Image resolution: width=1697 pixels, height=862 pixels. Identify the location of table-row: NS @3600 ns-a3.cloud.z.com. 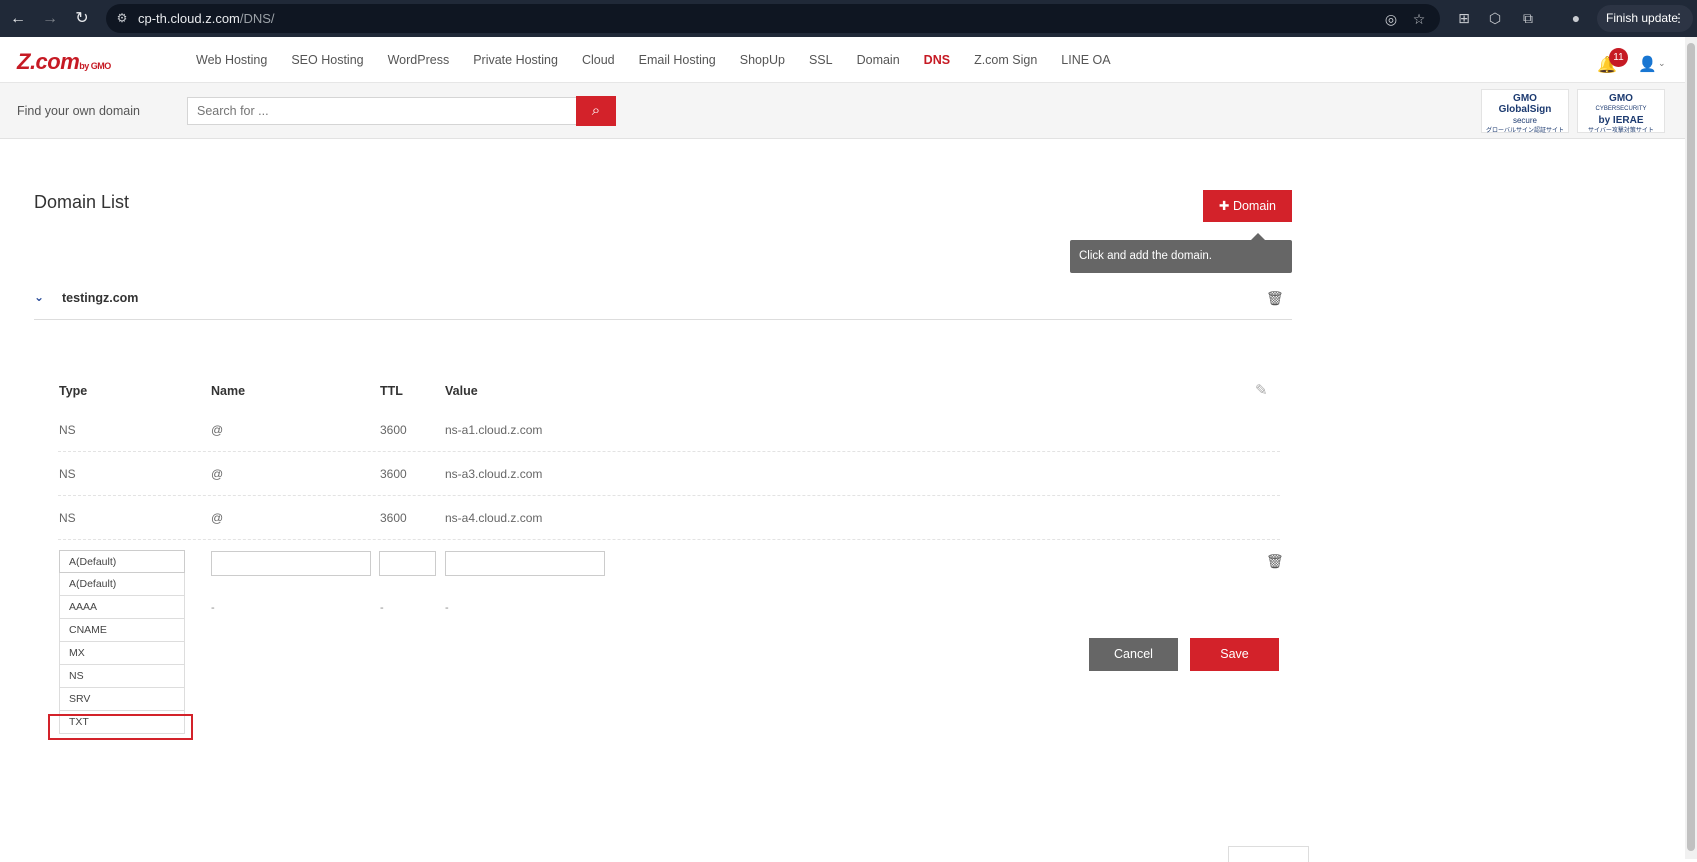
(669, 474).